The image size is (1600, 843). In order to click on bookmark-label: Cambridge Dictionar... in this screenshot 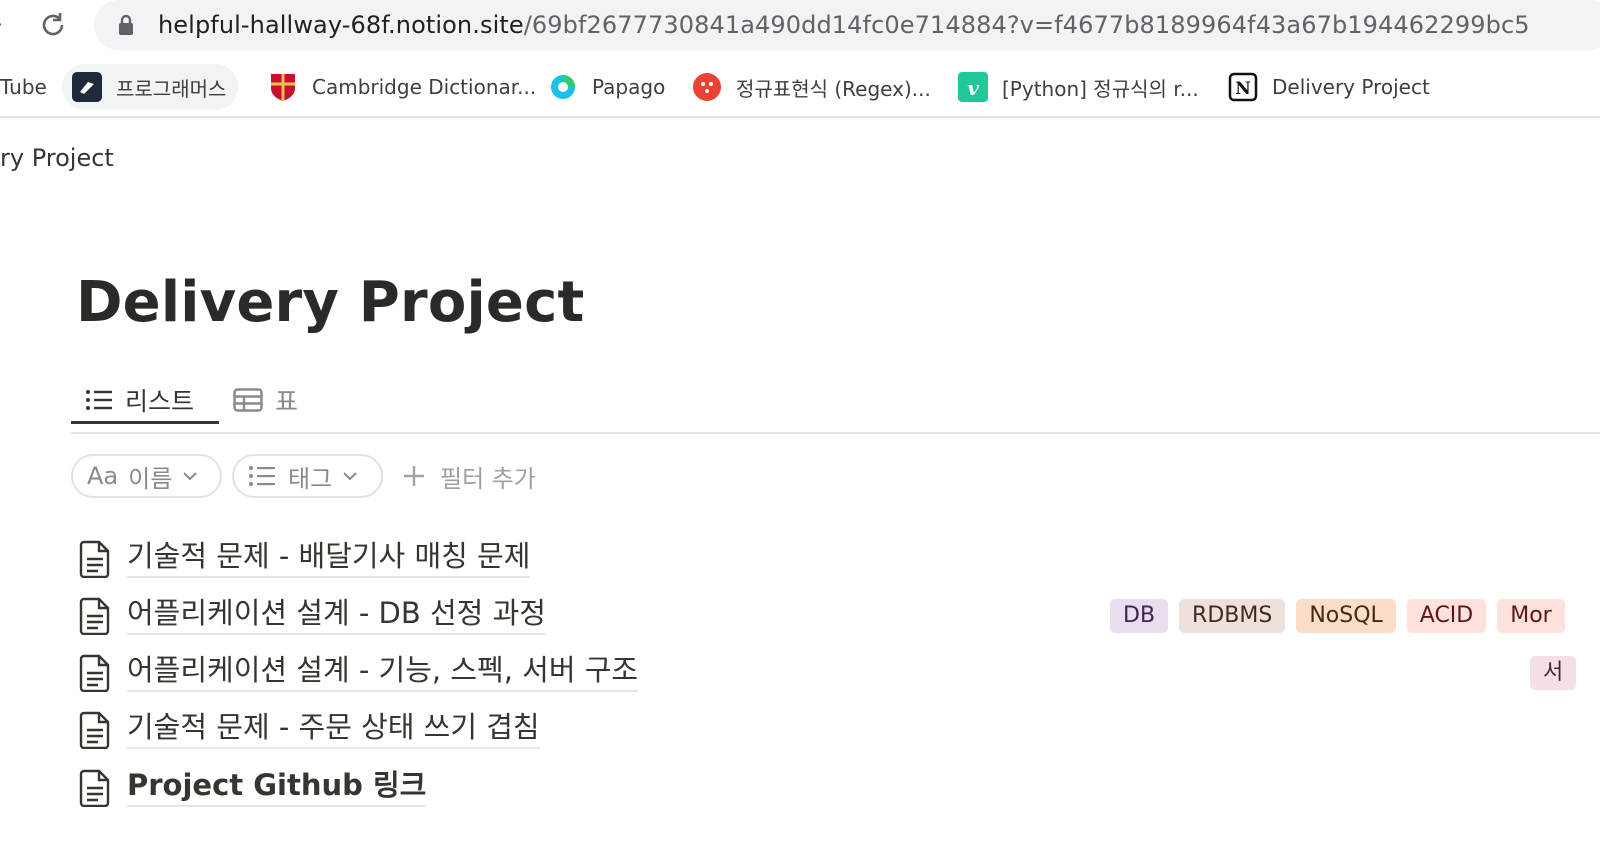, I will do `click(424, 87)`.